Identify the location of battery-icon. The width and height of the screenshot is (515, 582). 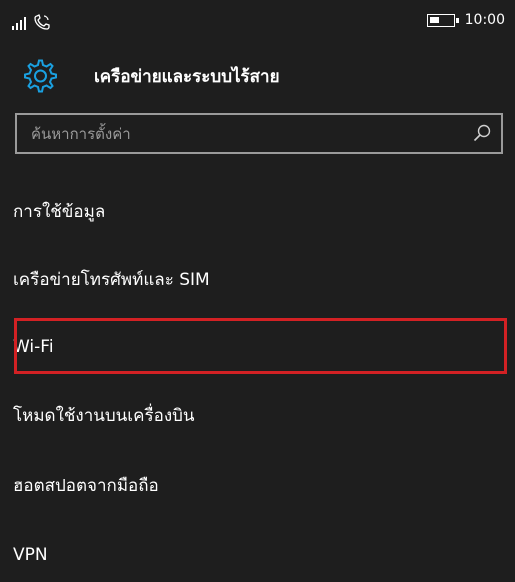
(442, 20).